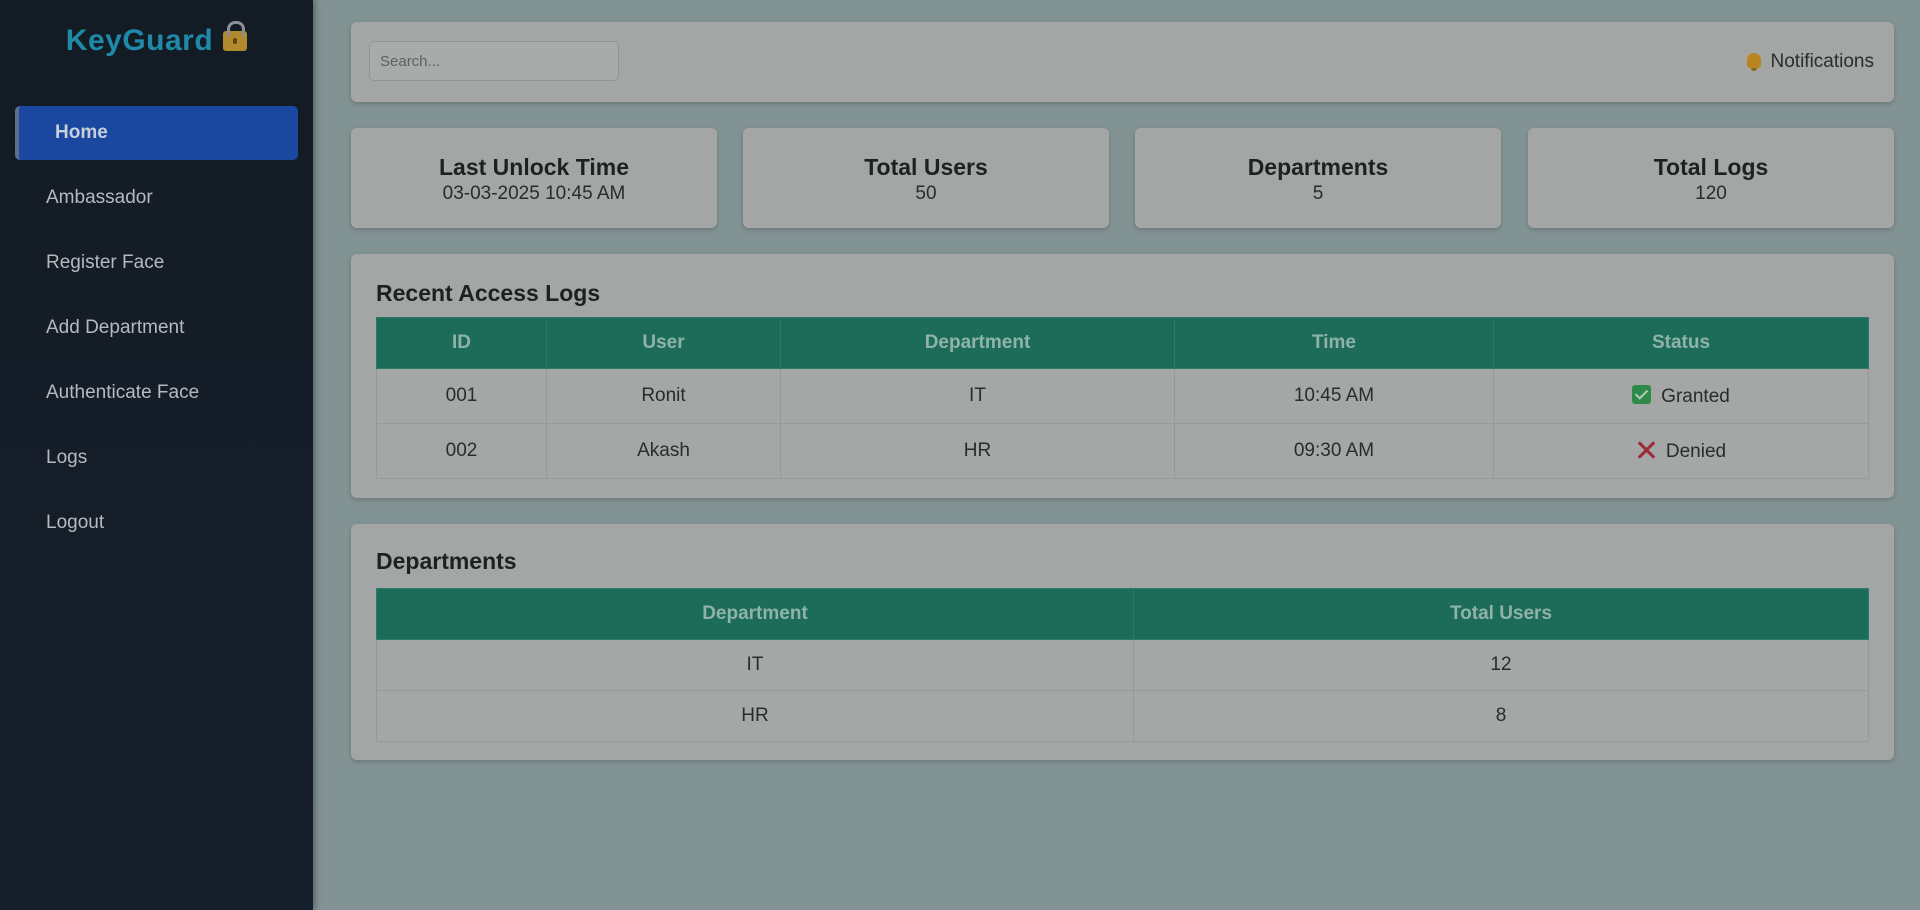 The height and width of the screenshot is (910, 1920). I want to click on brand-logo: KeyGuard, so click(156, 39).